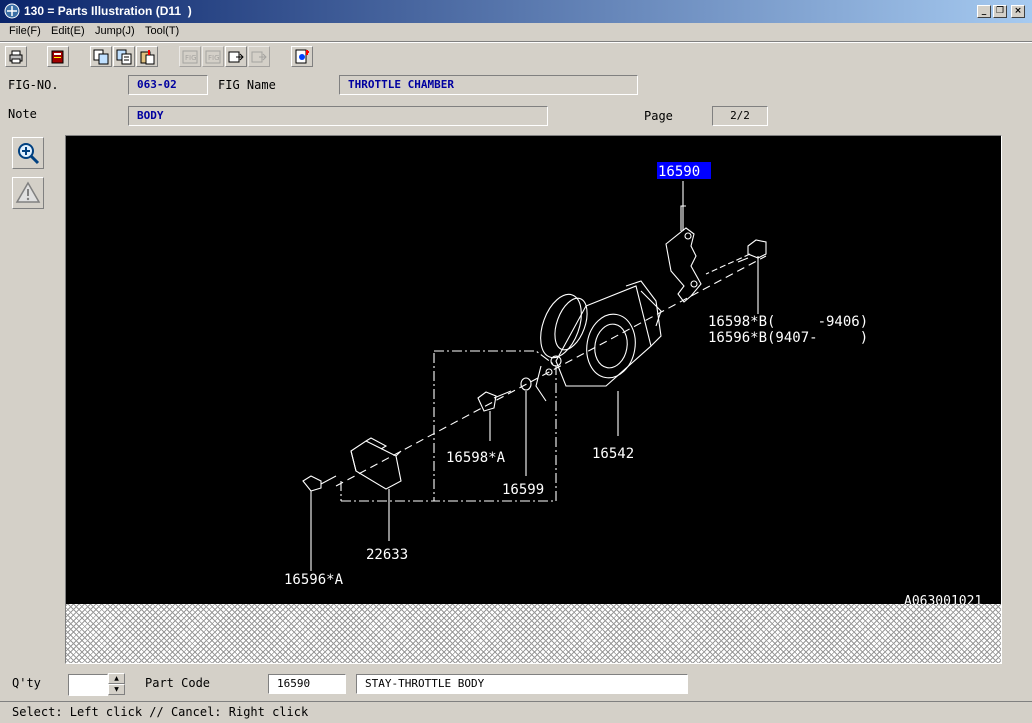  I want to click on label-22633: 22633, so click(387, 555).